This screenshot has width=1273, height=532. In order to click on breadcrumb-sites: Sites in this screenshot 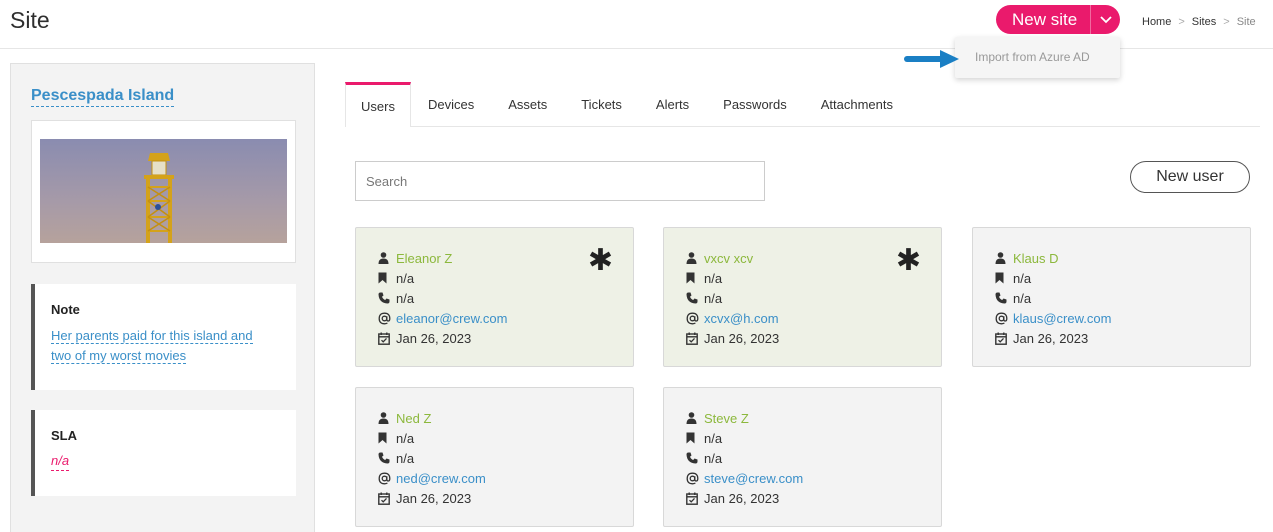, I will do `click(1204, 22)`.